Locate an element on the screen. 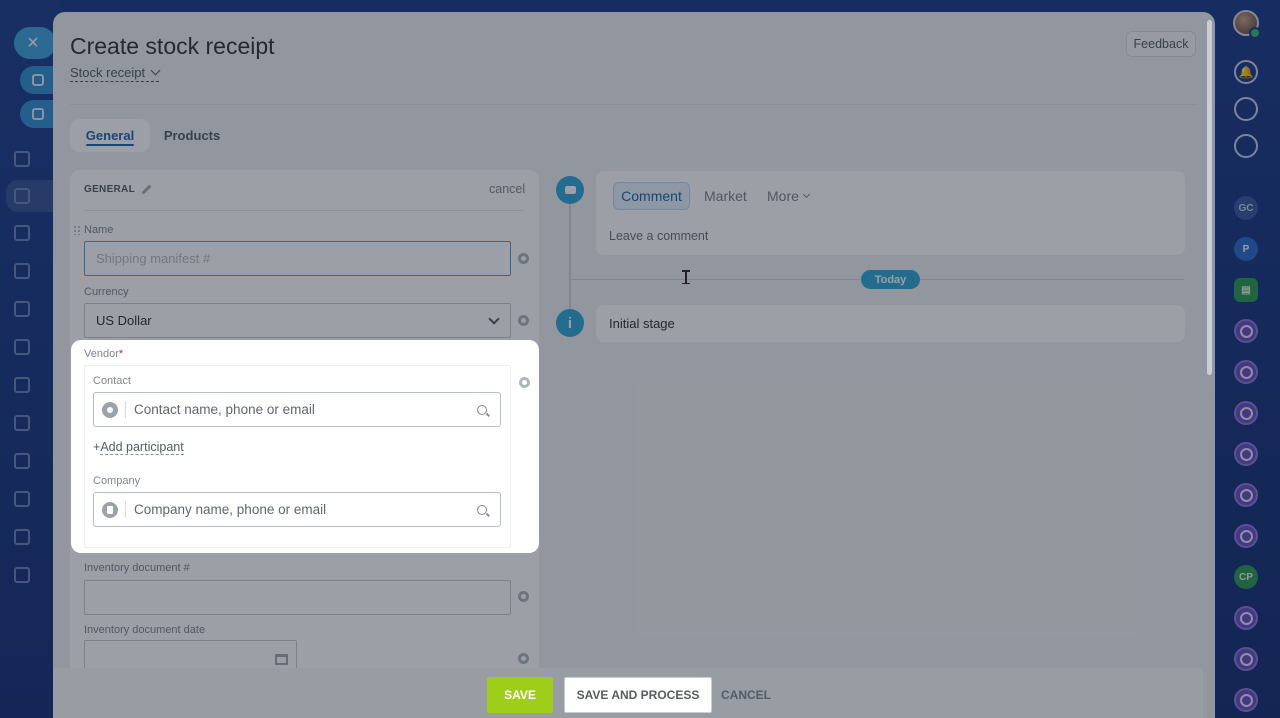 The image size is (1280, 718). text-cursor-icon is located at coordinates (686, 277).